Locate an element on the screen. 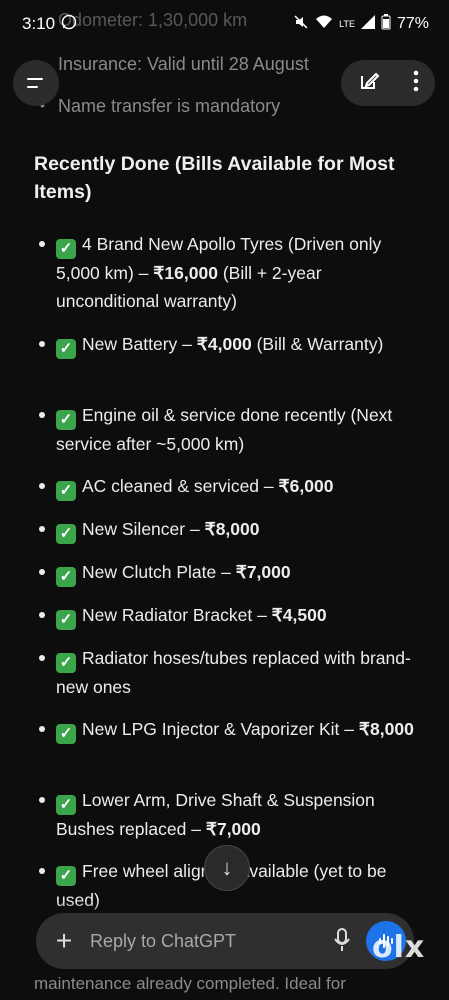 This screenshot has width=449, height=1000. item-description: New Radiator Bracket – is located at coordinates (177, 615).